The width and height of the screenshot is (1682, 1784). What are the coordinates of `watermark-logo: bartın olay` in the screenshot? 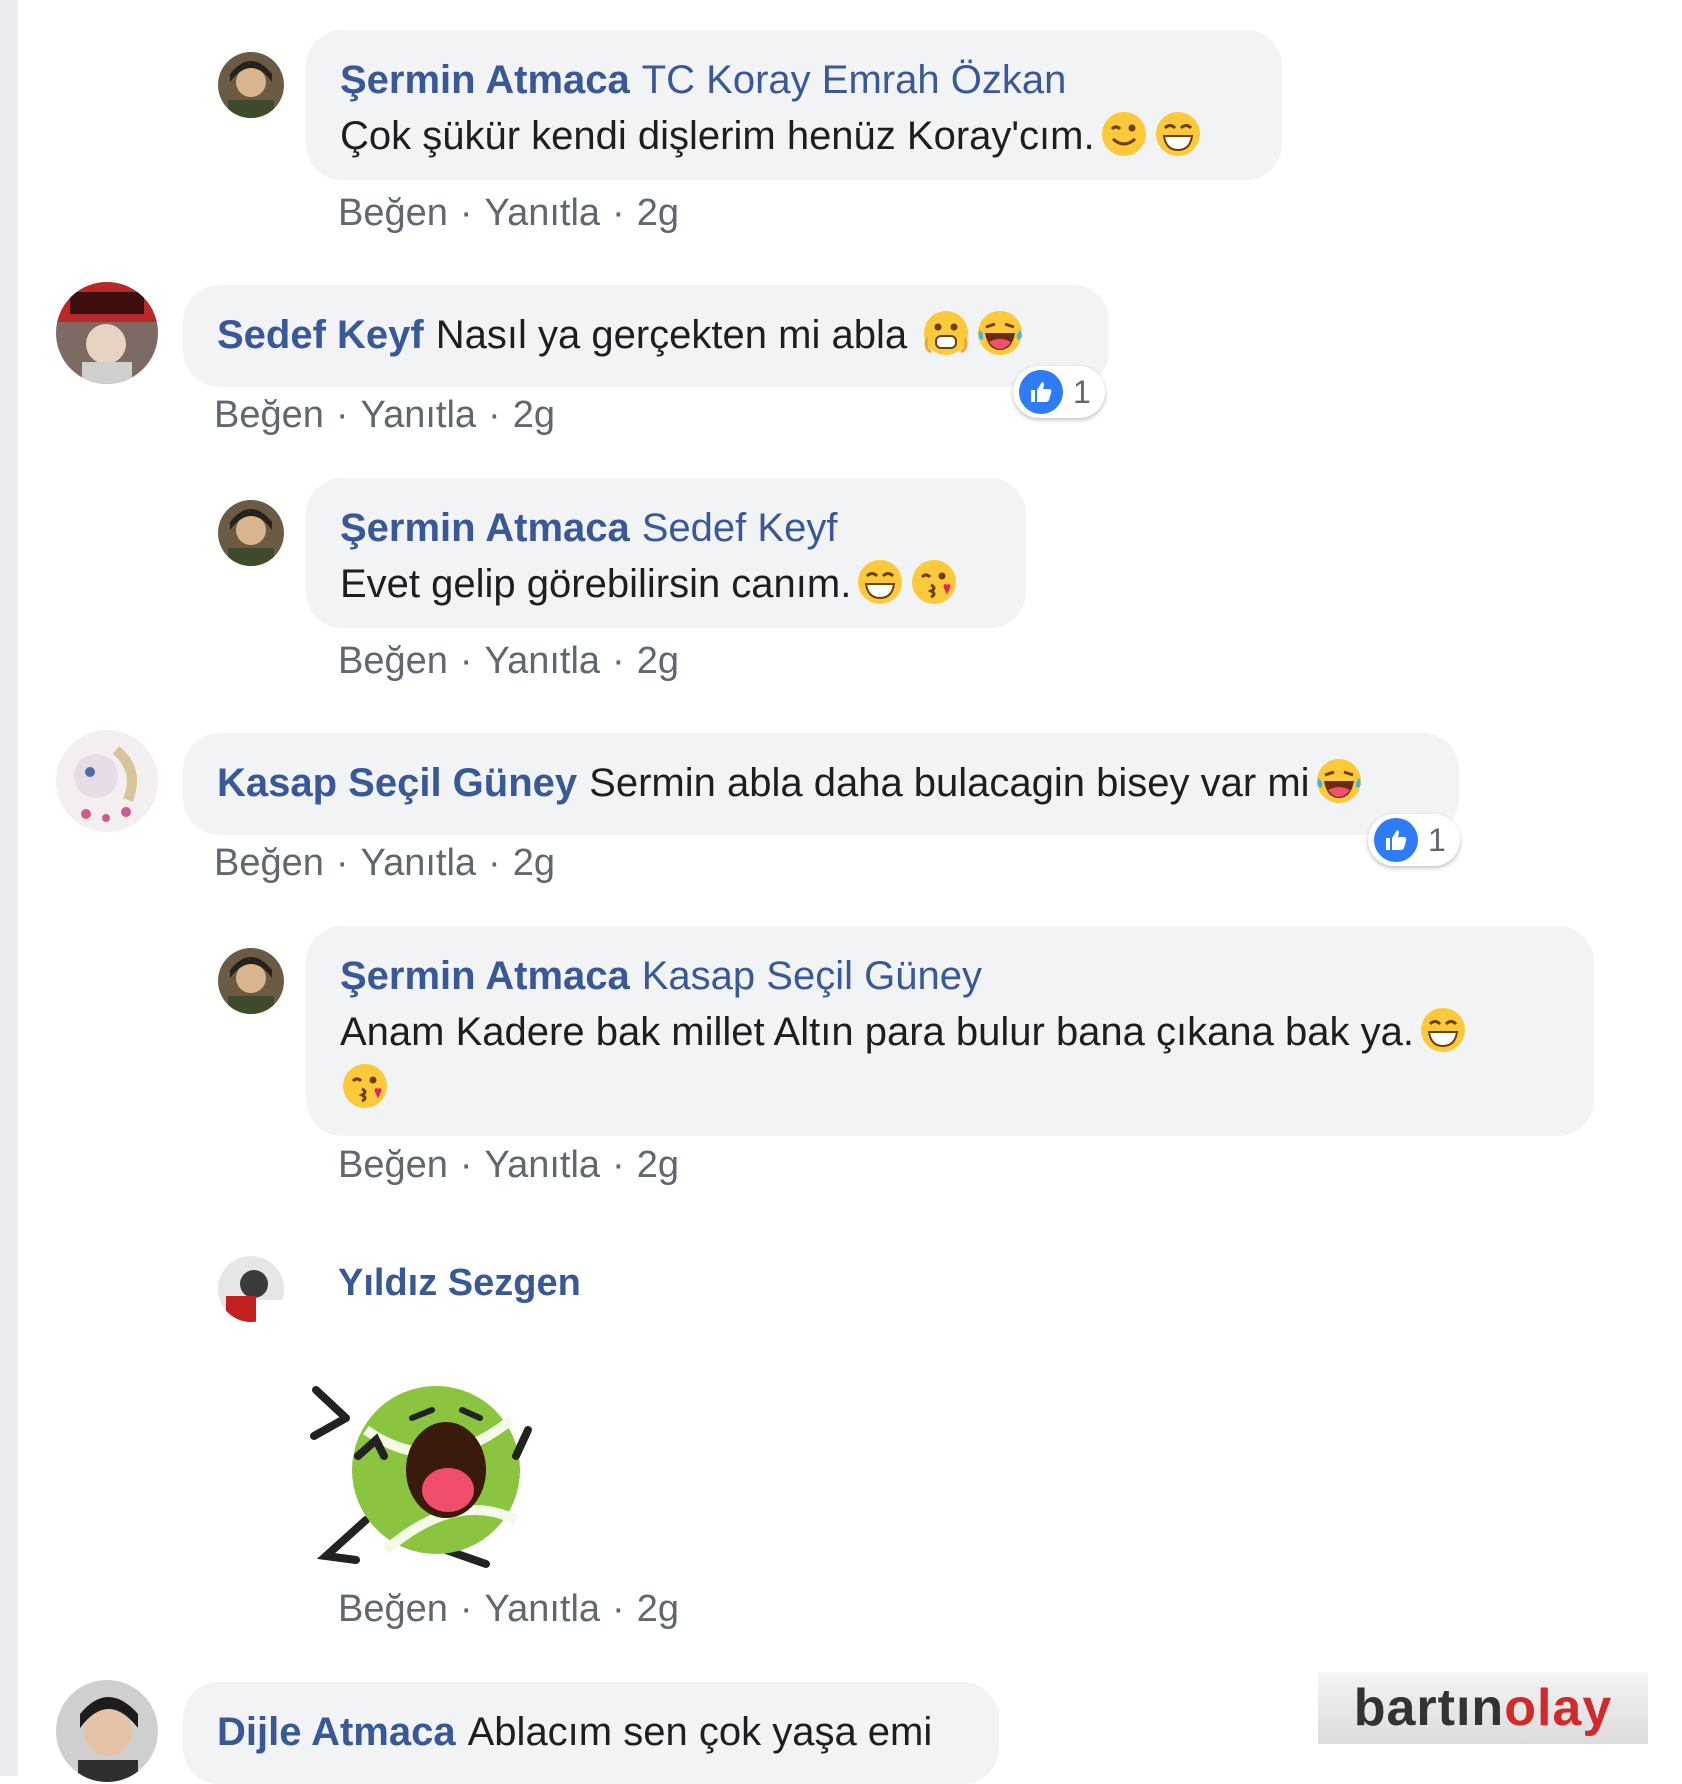 It's located at (1483, 1708).